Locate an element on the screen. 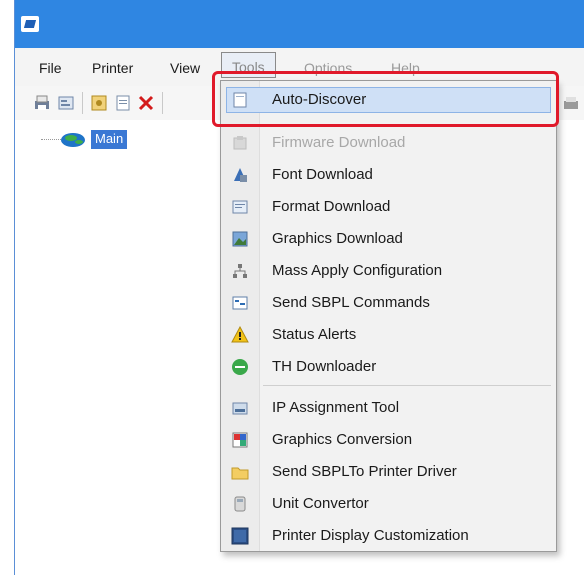  firmware-icon is located at coordinates (240, 143).